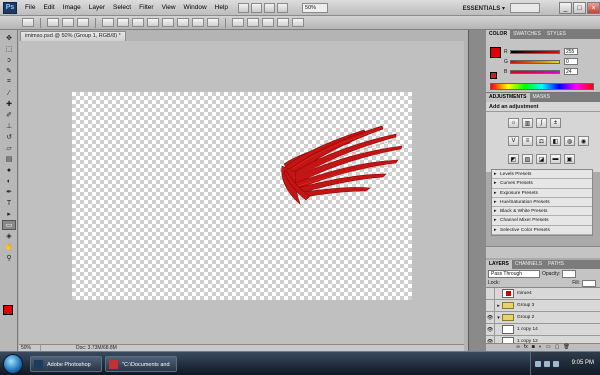 The image size is (600, 375). I want to click on blur-tool-icon: ●, so click(9, 170).